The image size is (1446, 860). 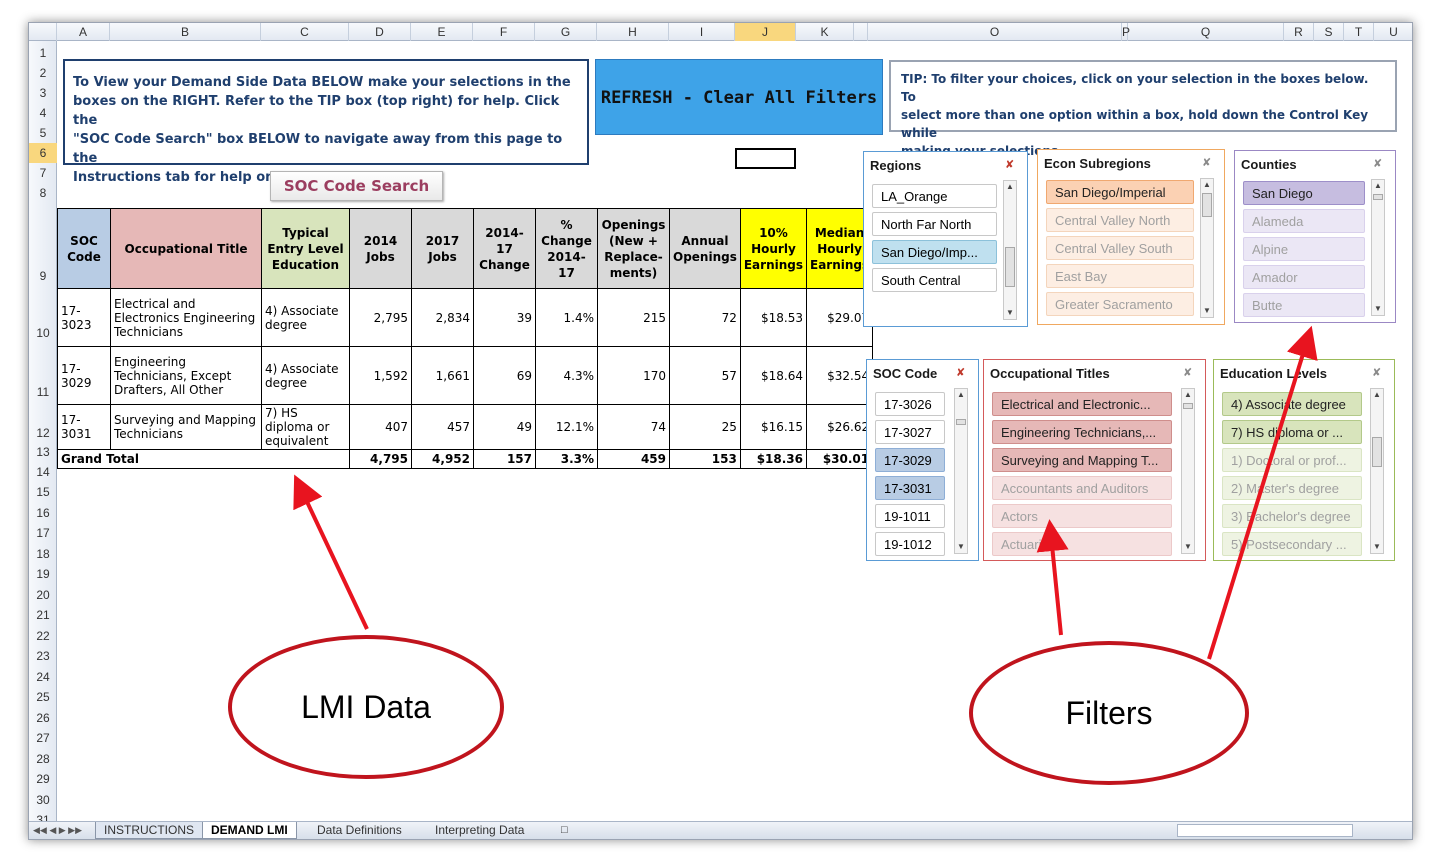 I want to click on tab-interpreting-data: Interpreting Data, so click(x=479, y=830).